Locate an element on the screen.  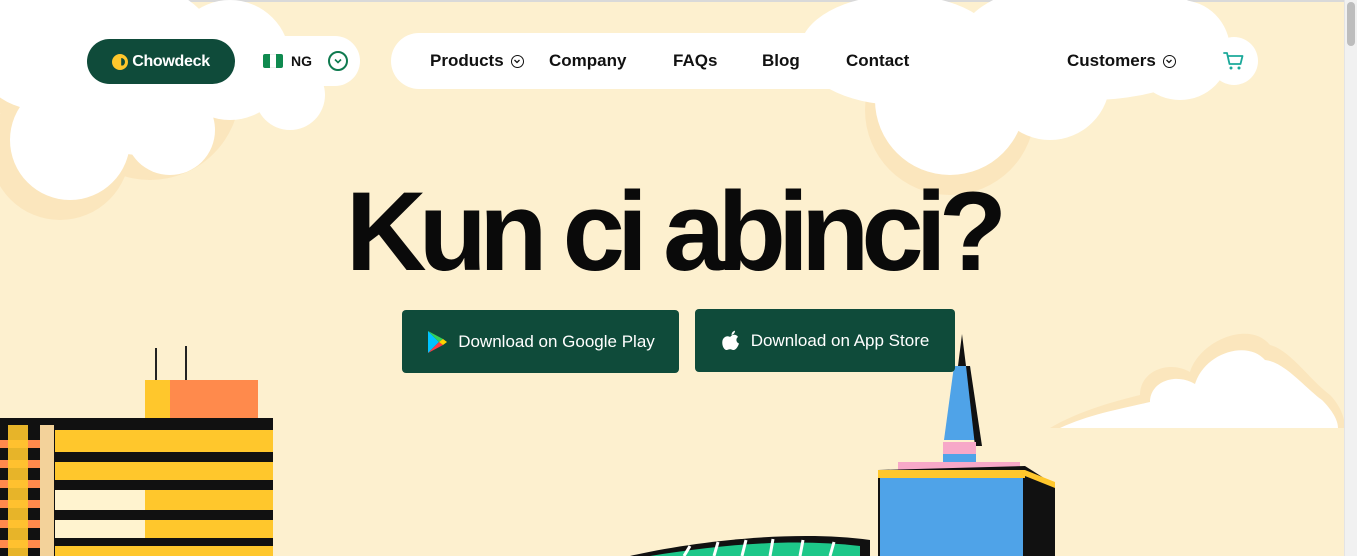
chowdeck-logo-button: Chowdeck is located at coordinates (161, 61).